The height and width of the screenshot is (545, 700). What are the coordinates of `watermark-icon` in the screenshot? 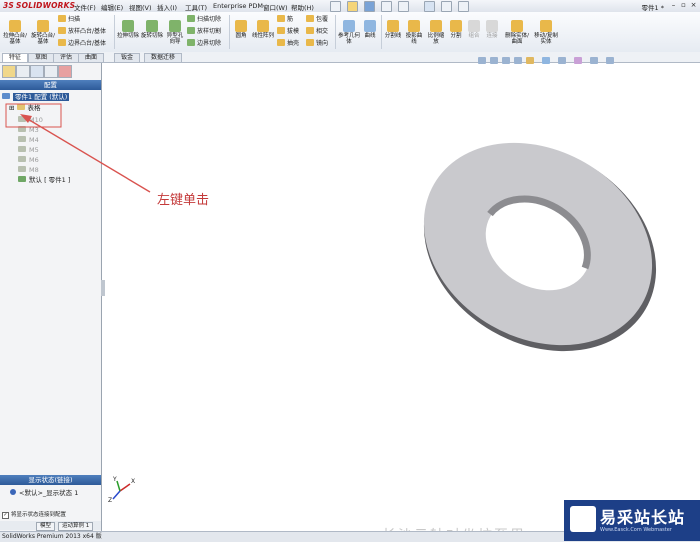 It's located at (583, 519).